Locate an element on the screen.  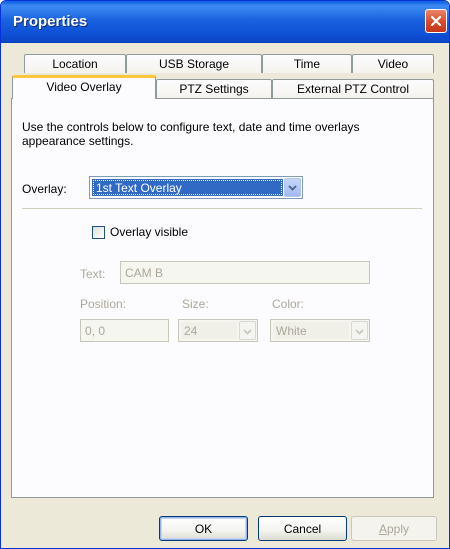
text-input: CAM B is located at coordinates (245, 272).